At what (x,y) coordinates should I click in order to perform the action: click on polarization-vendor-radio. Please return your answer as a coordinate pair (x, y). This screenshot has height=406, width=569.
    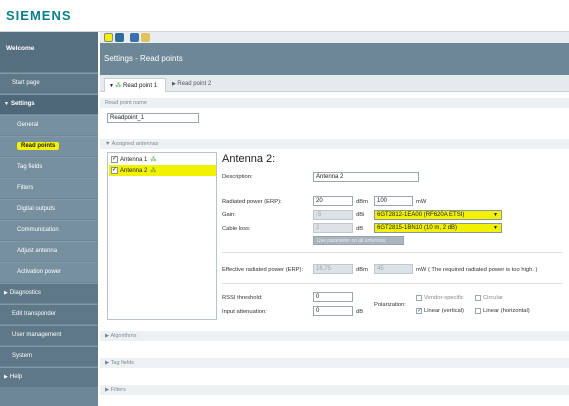
    Looking at the image, I should click on (419, 298).